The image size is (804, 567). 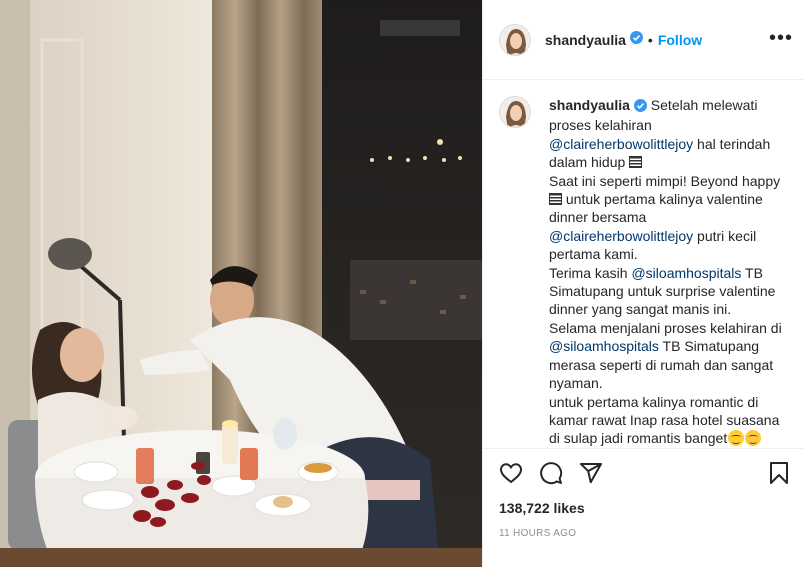 What do you see at coordinates (753, 438) in the screenshot?
I see `grinning-face-emoji-icon` at bounding box center [753, 438].